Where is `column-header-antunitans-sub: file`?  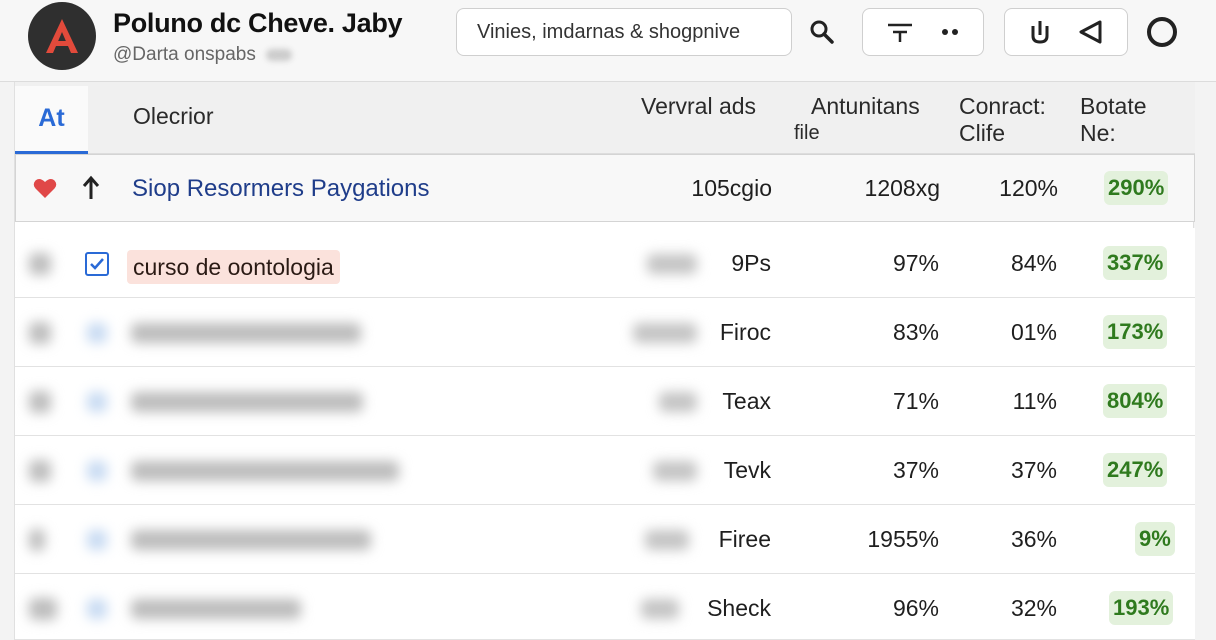
column-header-antunitans-sub: file is located at coordinates (807, 133).